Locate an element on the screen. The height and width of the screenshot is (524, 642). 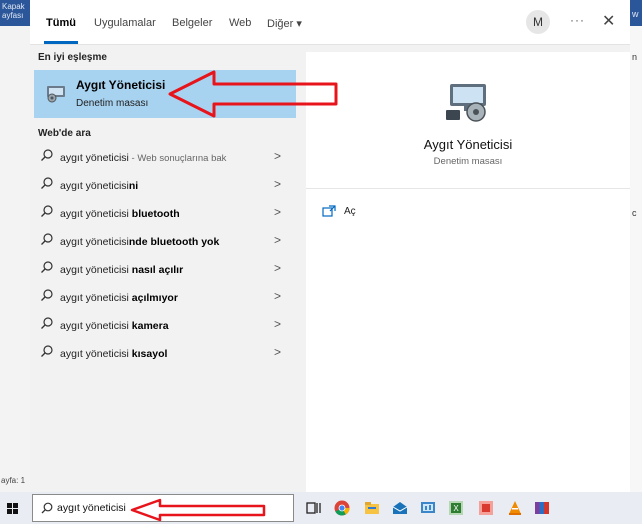
web-search-item-label: aygıt yöneticisi kısayol is located at coordinates (114, 354).